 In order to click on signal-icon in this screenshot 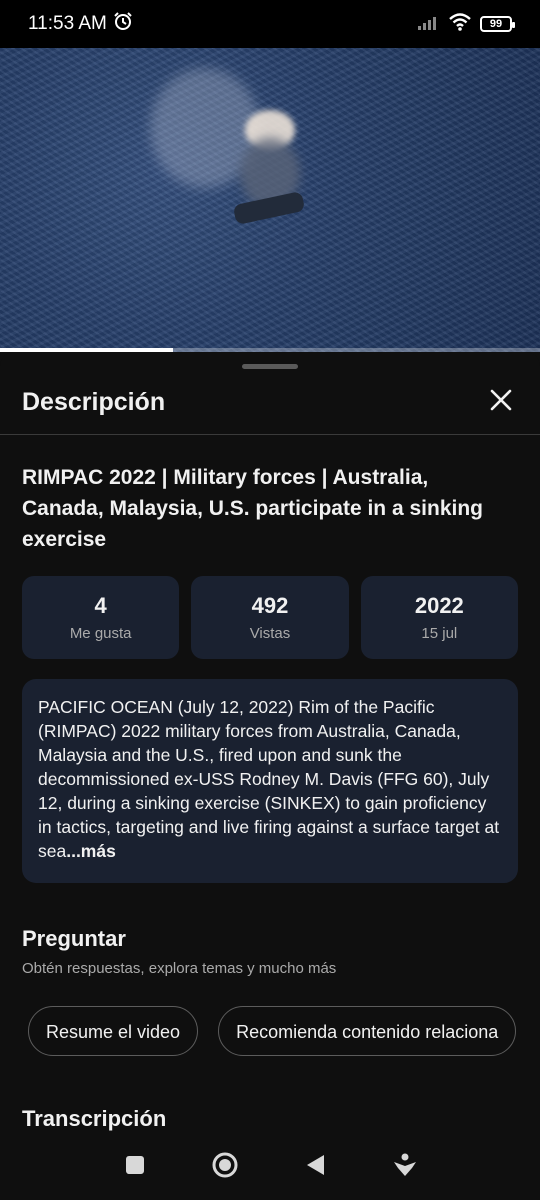, I will do `click(429, 24)`.